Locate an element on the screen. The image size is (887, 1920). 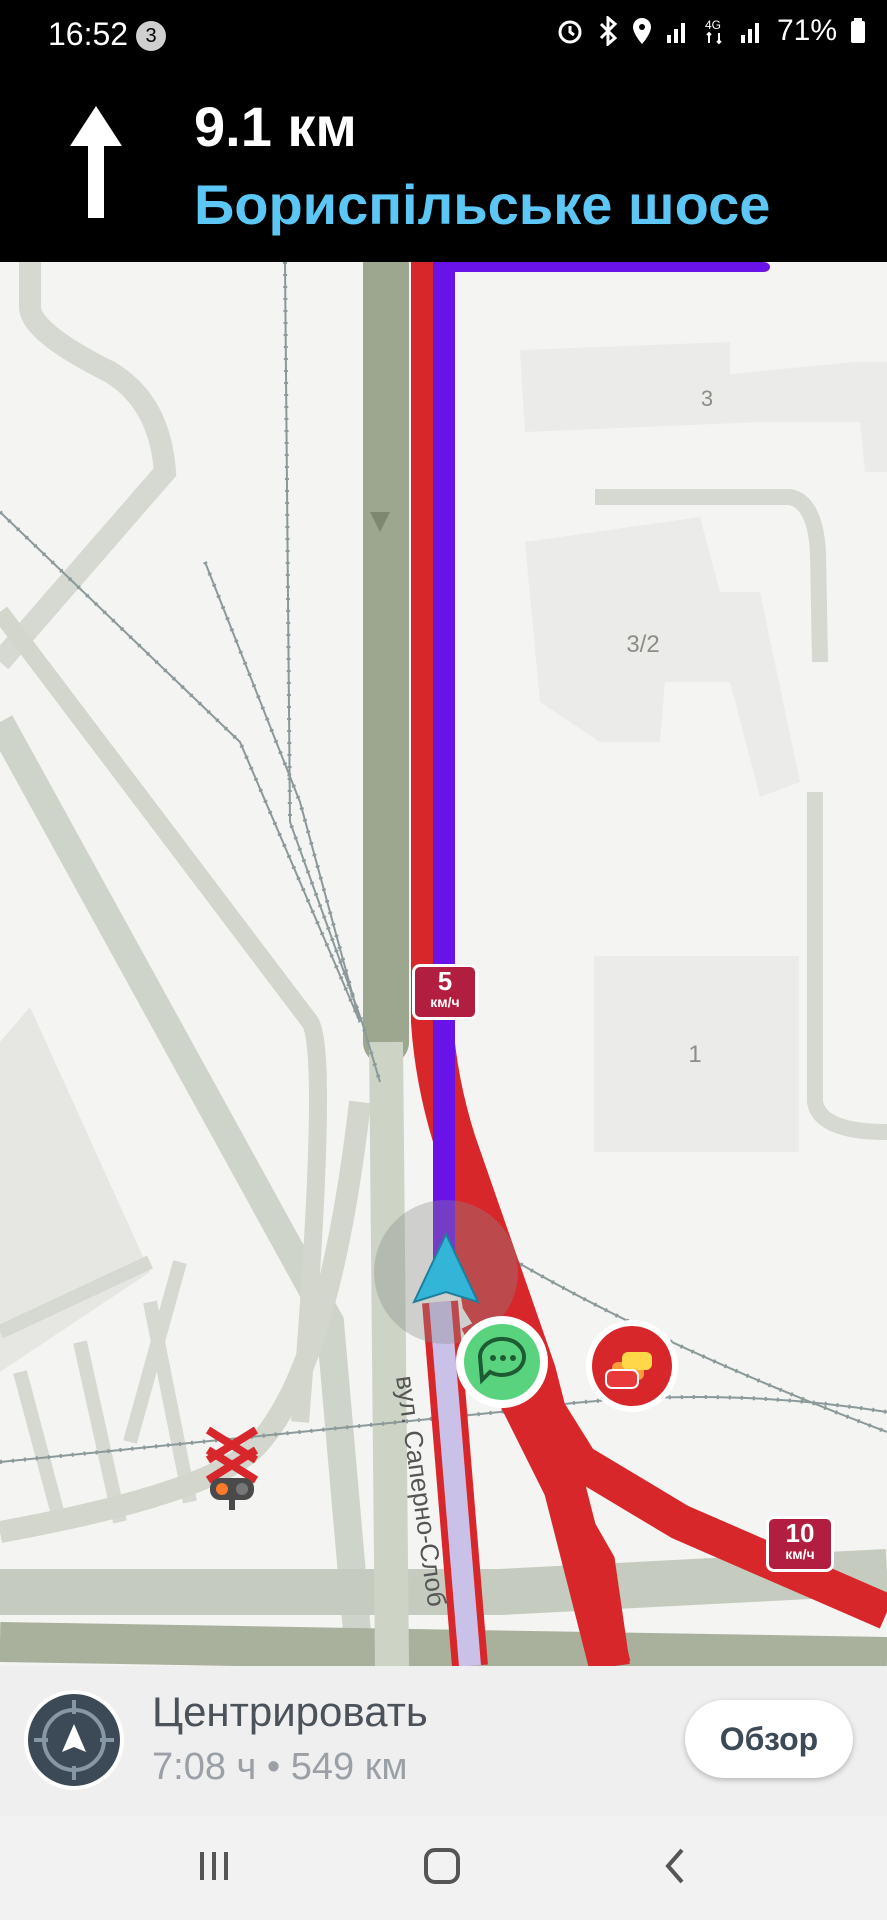
battery-icon is located at coordinates (858, 30).